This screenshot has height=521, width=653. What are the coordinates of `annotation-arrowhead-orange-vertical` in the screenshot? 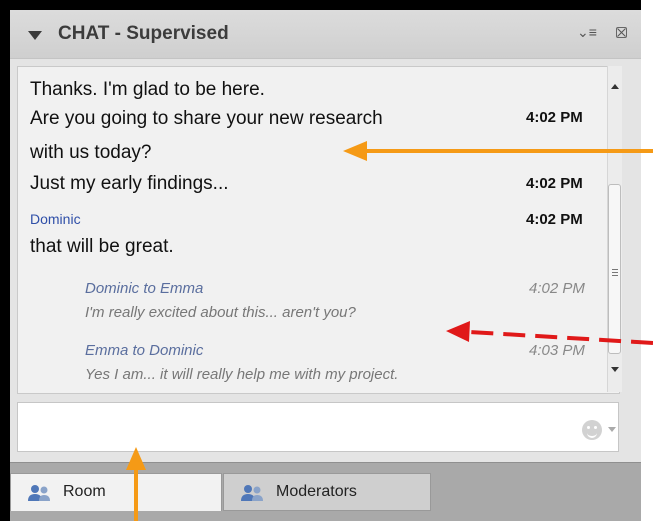 It's located at (136, 458).